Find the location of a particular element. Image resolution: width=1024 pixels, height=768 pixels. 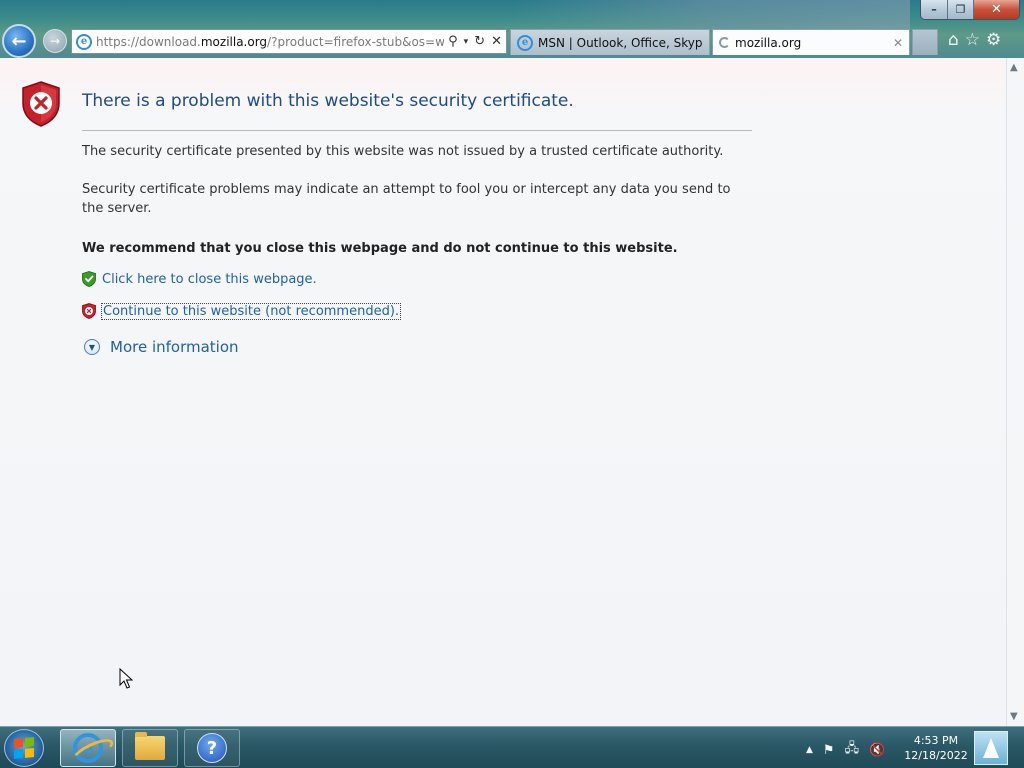

clock: 4:53 PM 12/18/2022 is located at coordinates (936, 748).